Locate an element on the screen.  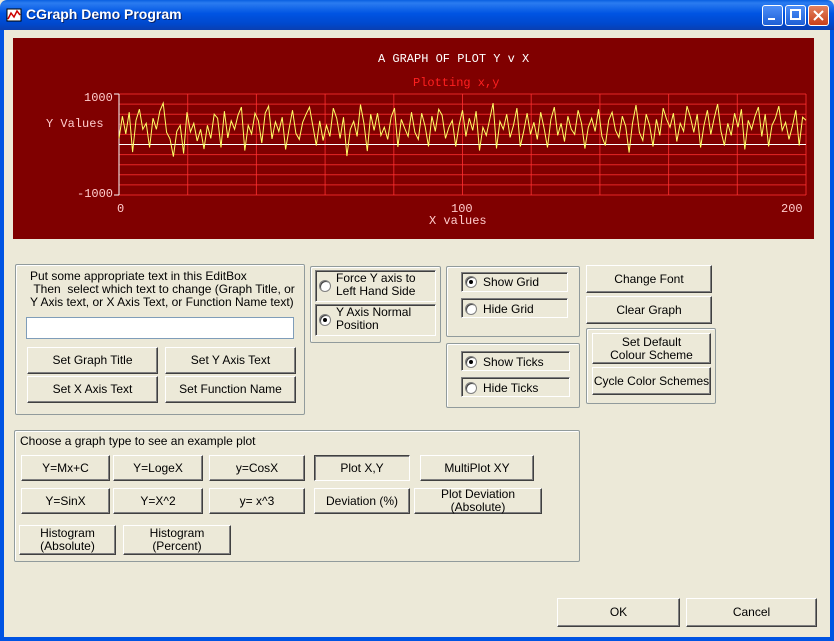
close-icon is located at coordinates (818, 15).